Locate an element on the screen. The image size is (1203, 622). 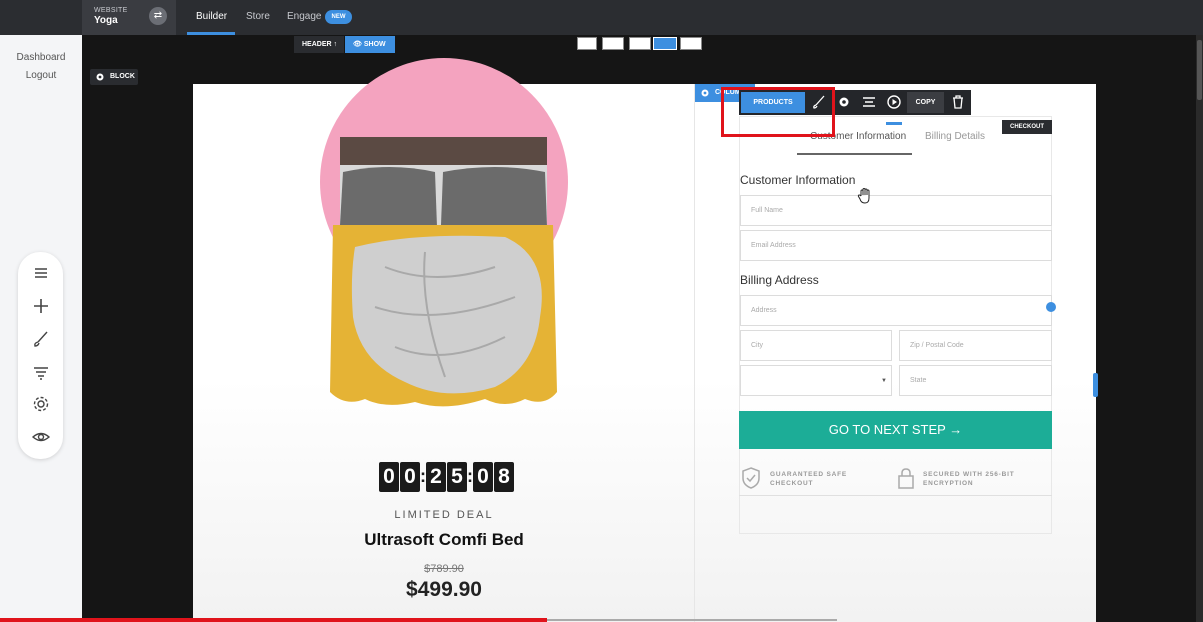
state-field: State is located at coordinates (975, 380).